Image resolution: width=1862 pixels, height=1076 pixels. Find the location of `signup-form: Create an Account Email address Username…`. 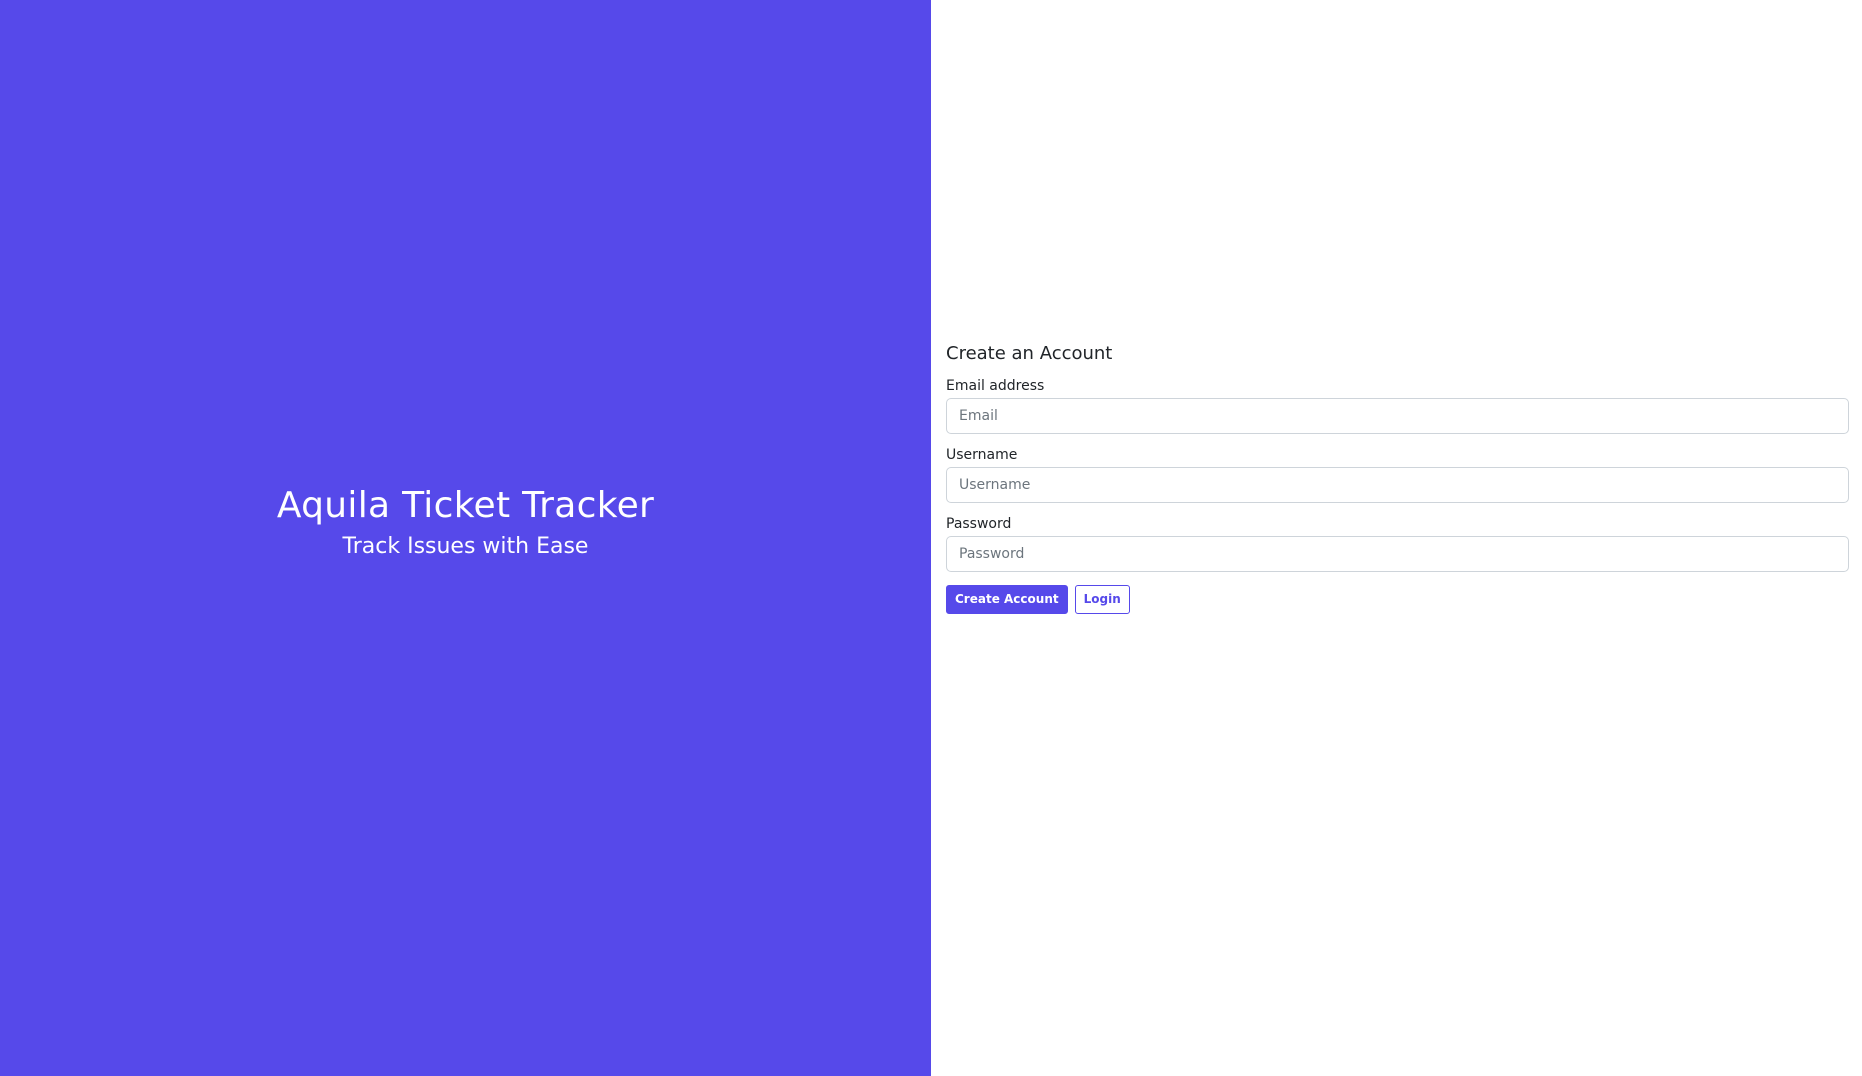

signup-form: Create an Account Email address Username… is located at coordinates (1401, 478).